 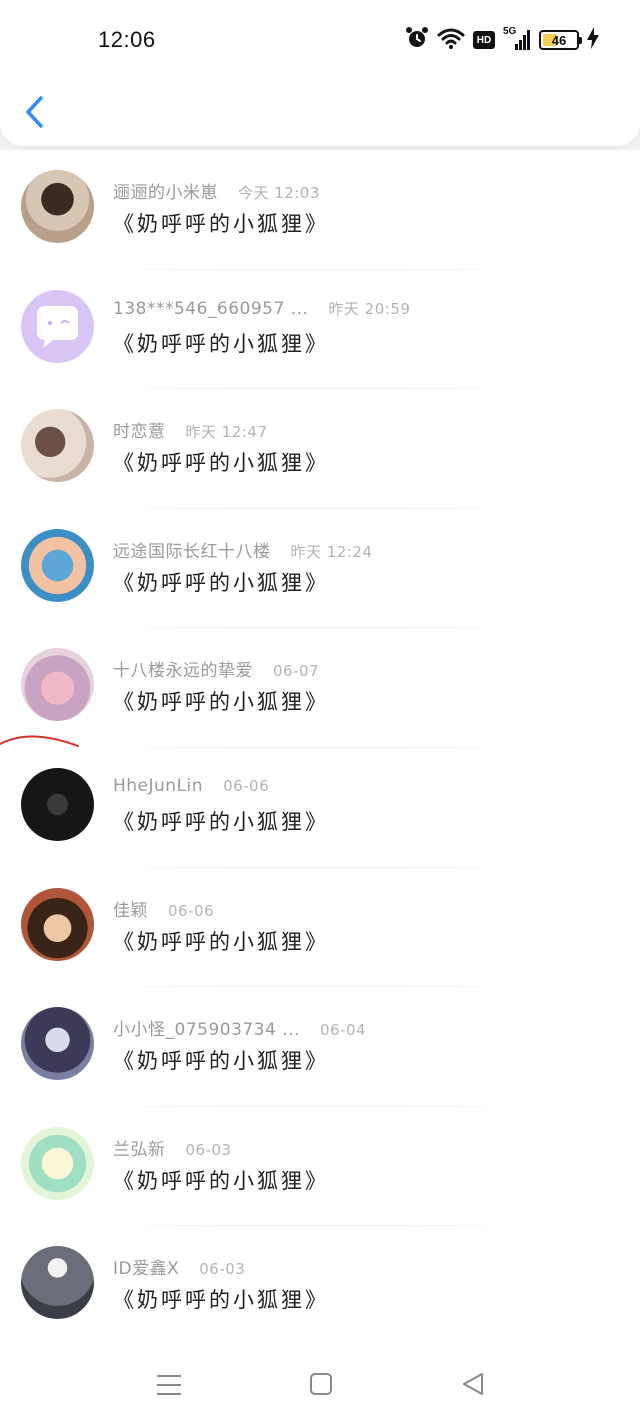 I want to click on sender-name: 远途国际长红十八楼 昨天 12:24, so click(x=243, y=549).